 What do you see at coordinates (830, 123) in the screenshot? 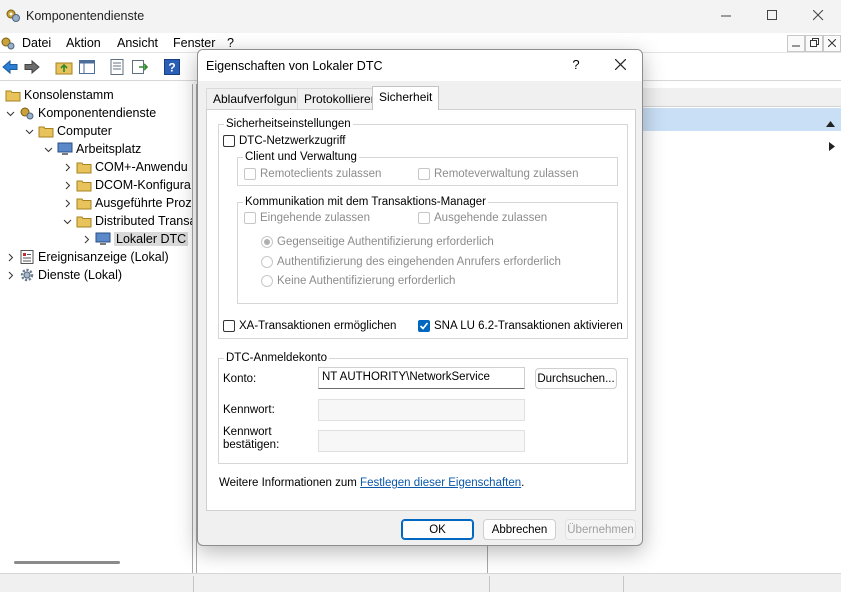
I see `collapse-arrow-icon` at bounding box center [830, 123].